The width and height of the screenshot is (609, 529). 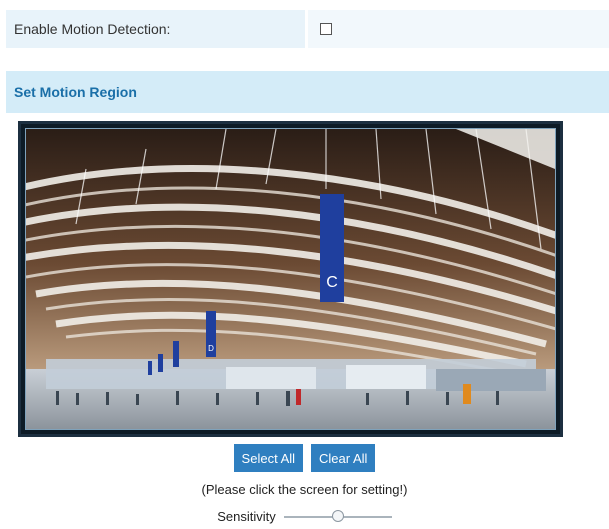 I want to click on sensitivity-row: Sensitivity, so click(x=304, y=516).